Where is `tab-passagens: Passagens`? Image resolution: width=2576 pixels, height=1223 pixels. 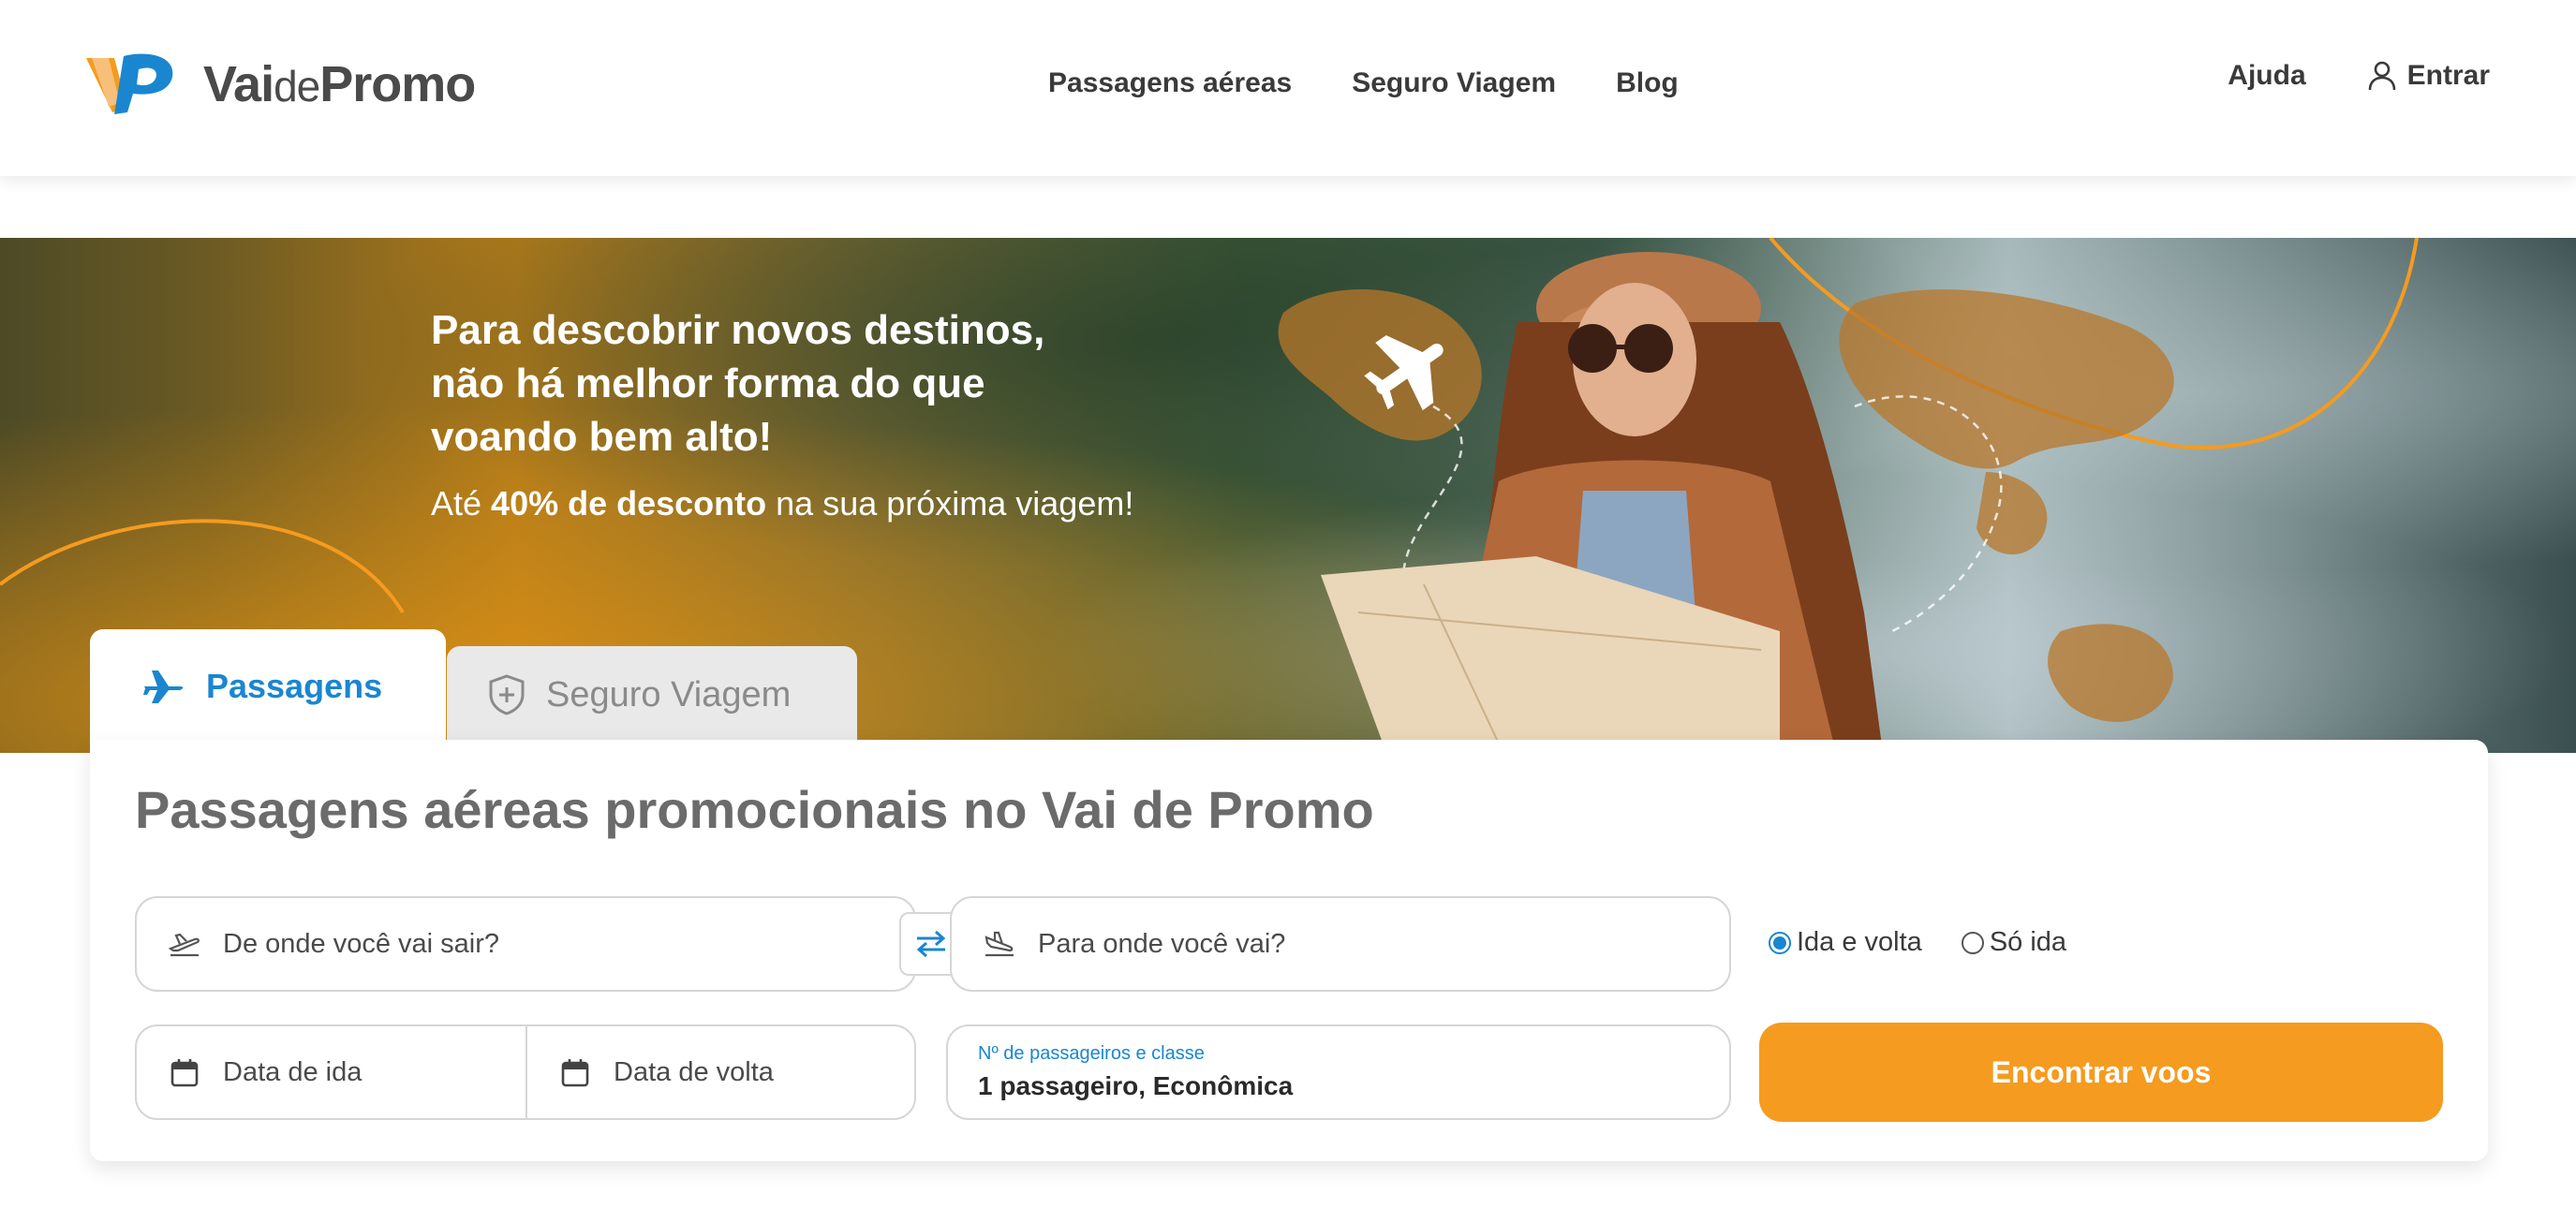 tab-passagens: Passagens is located at coordinates (268, 686).